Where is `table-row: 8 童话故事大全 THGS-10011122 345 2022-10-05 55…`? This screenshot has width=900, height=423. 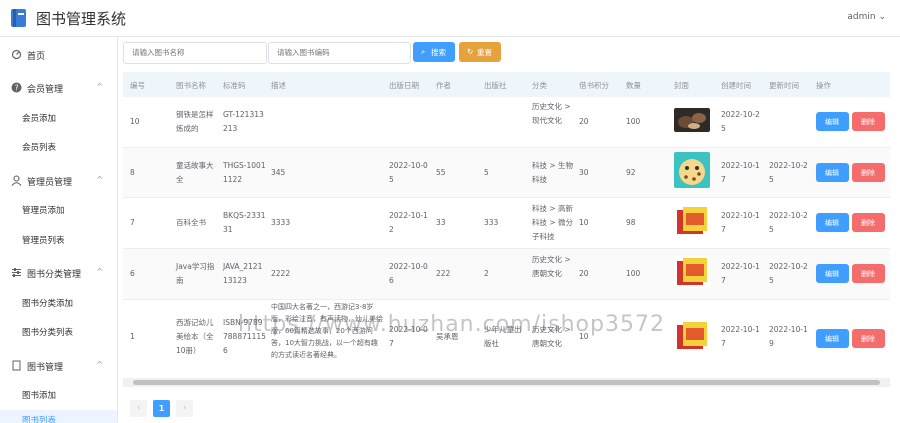 table-row: 8 童话故事大全 THGS-10011122 345 2022-10-05 55… is located at coordinates (506, 173).